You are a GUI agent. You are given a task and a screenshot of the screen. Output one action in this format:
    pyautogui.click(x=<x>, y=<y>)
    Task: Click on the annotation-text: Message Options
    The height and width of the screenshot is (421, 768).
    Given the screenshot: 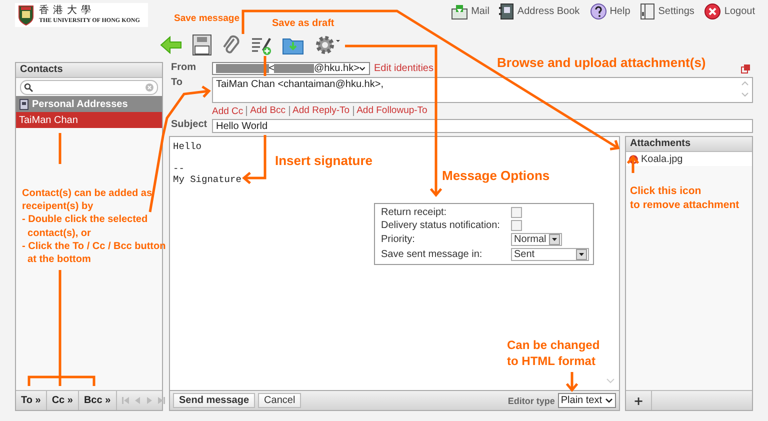 What is the action you would take?
    pyautogui.click(x=496, y=175)
    